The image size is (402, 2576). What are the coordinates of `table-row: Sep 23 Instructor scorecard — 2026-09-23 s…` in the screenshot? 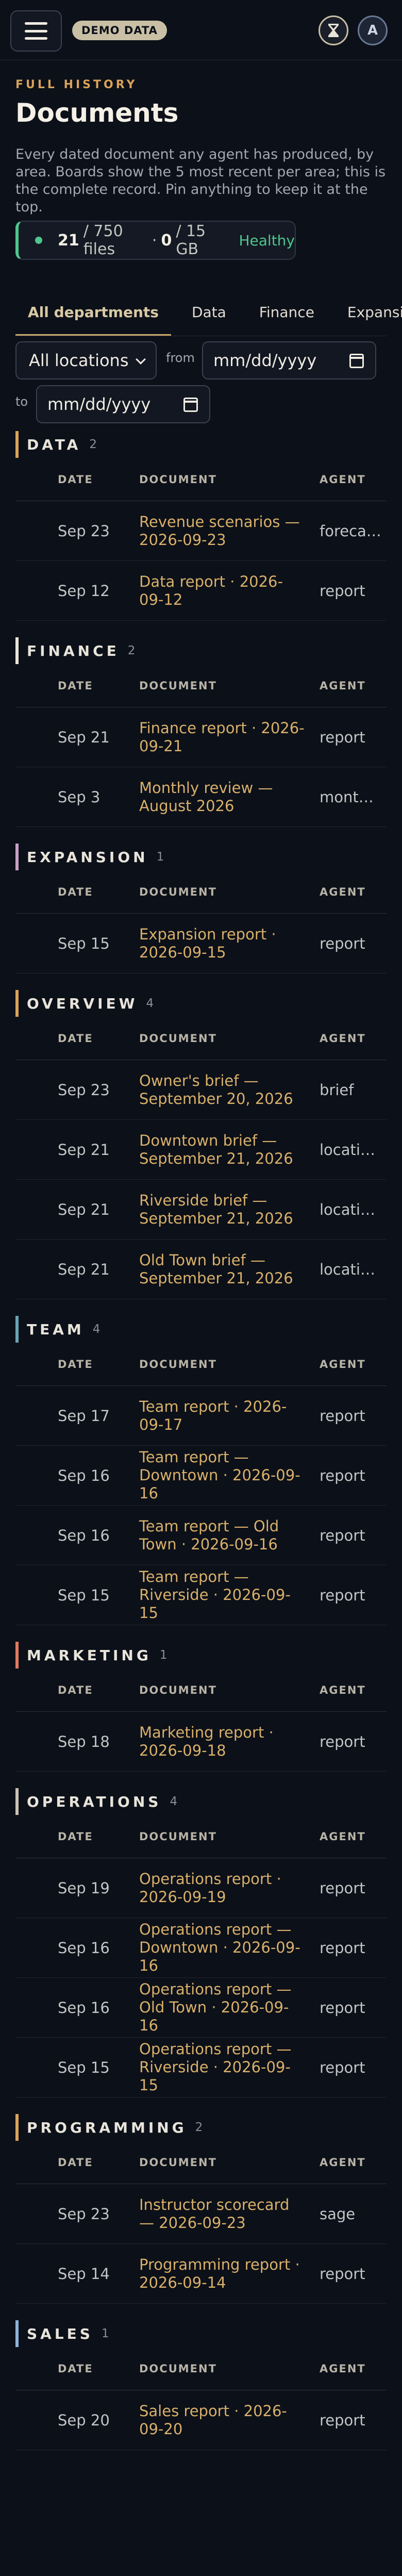 It's located at (201, 2214).